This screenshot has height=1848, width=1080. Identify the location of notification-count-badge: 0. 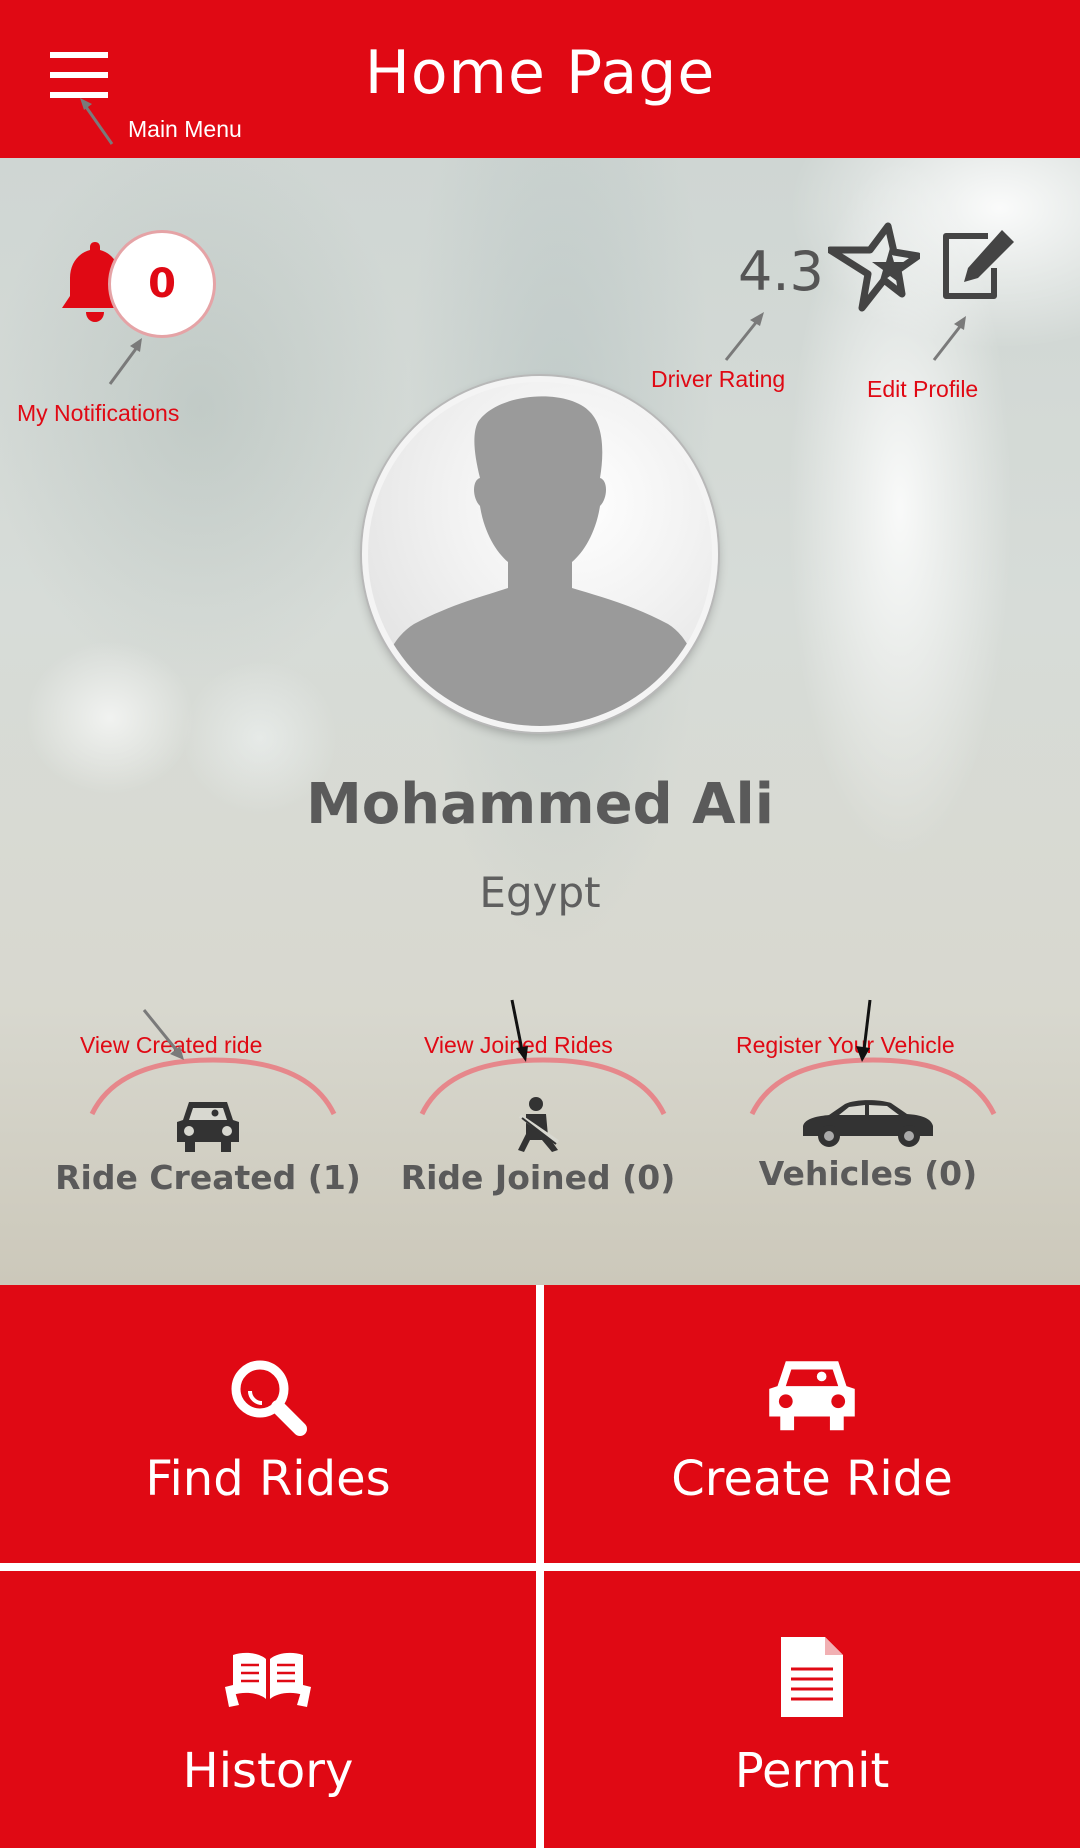
(162, 284).